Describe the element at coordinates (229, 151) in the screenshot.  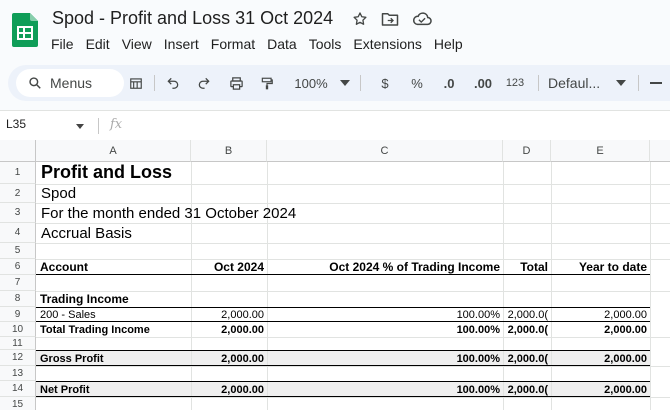
I see `column-header-b: B` at that location.